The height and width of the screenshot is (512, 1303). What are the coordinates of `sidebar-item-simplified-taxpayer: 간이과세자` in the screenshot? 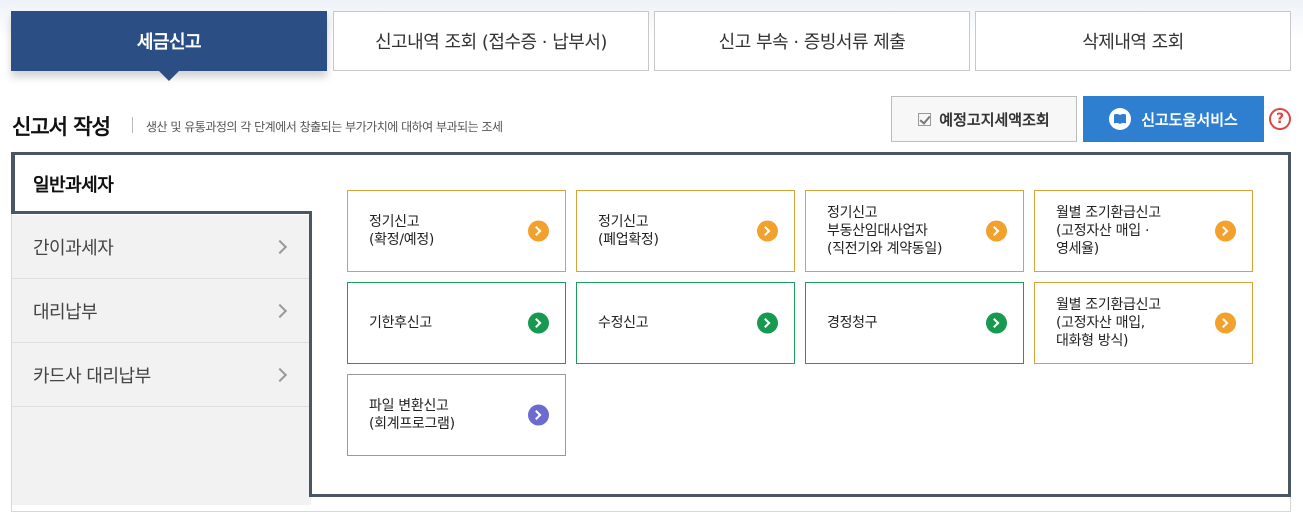 It's located at (161, 247).